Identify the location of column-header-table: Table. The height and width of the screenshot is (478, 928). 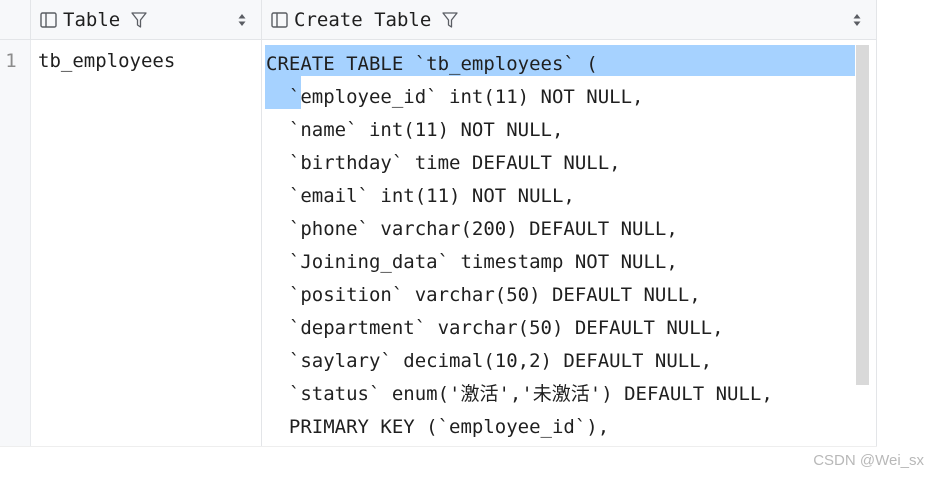
(146, 20).